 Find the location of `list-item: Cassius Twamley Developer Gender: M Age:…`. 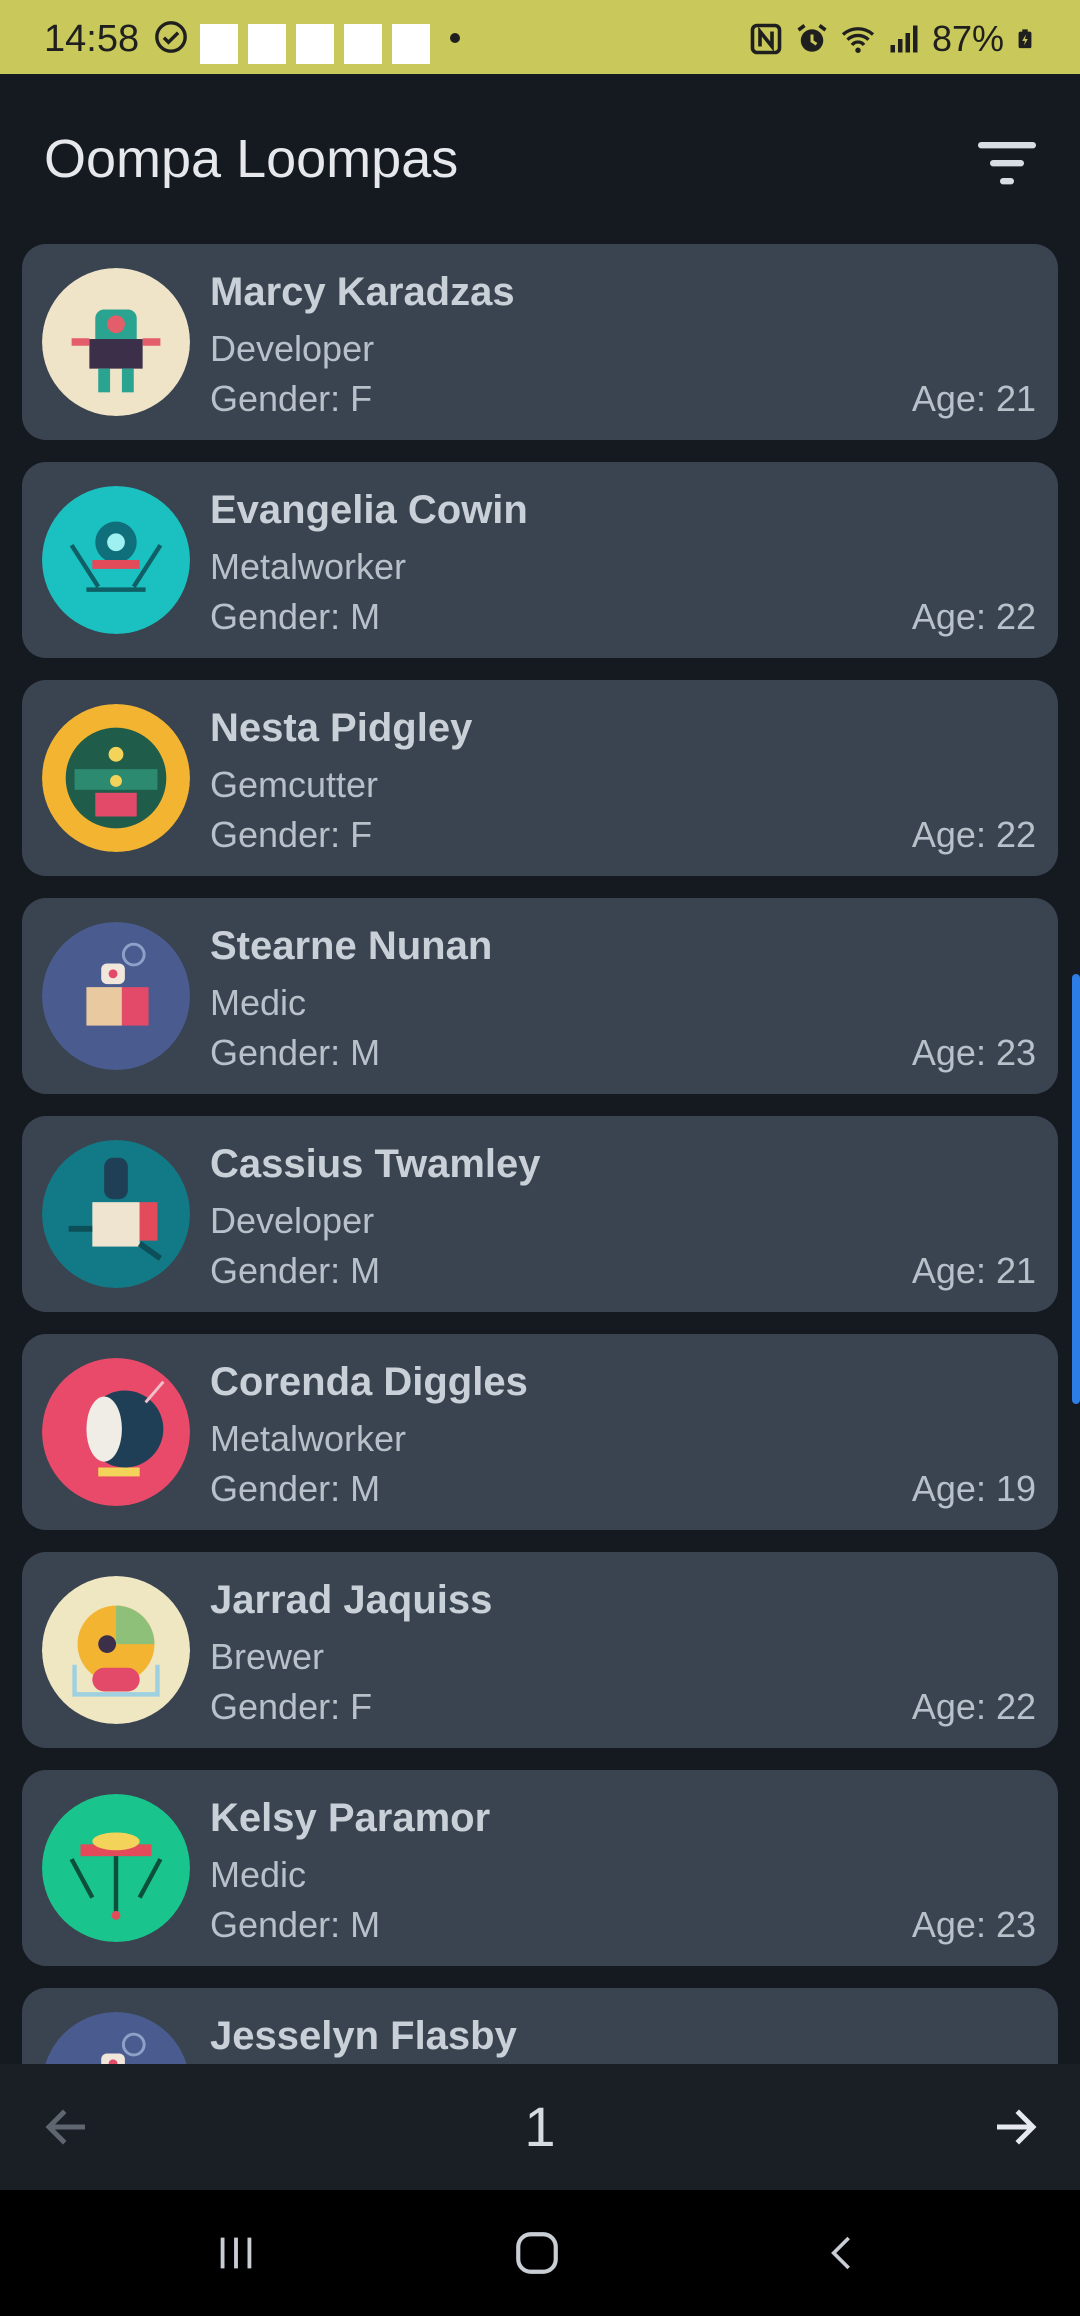

list-item: Cassius Twamley Developer Gender: M Age:… is located at coordinates (540, 1214).